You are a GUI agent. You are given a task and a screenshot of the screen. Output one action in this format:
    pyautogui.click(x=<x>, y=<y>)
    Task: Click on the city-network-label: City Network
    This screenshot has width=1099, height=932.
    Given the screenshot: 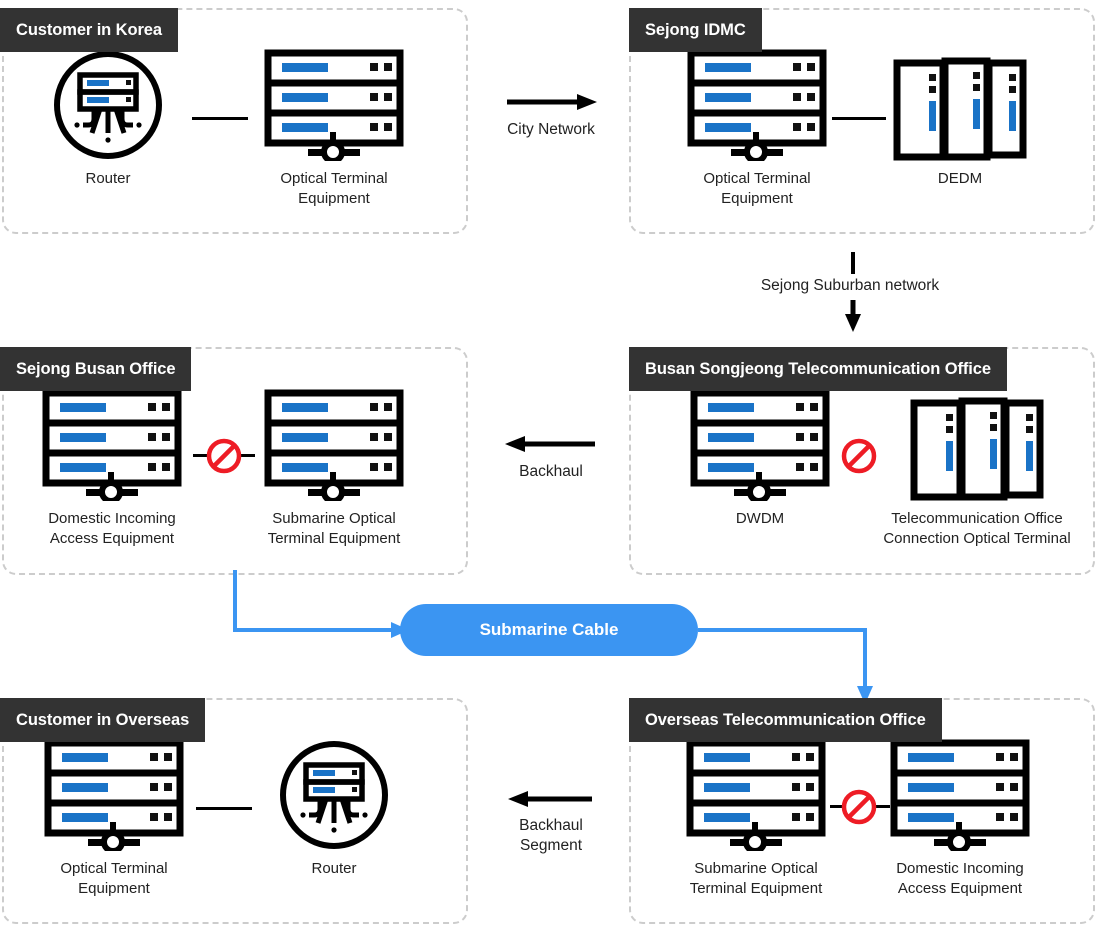 What is the action you would take?
    pyautogui.click(x=551, y=129)
    